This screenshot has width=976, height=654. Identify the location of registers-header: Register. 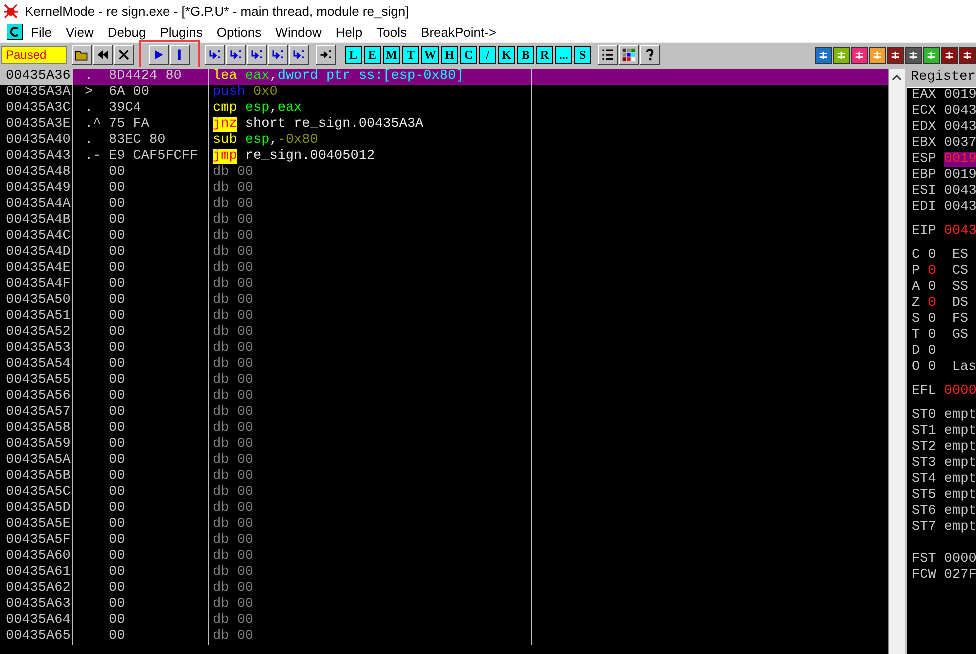
(941, 78).